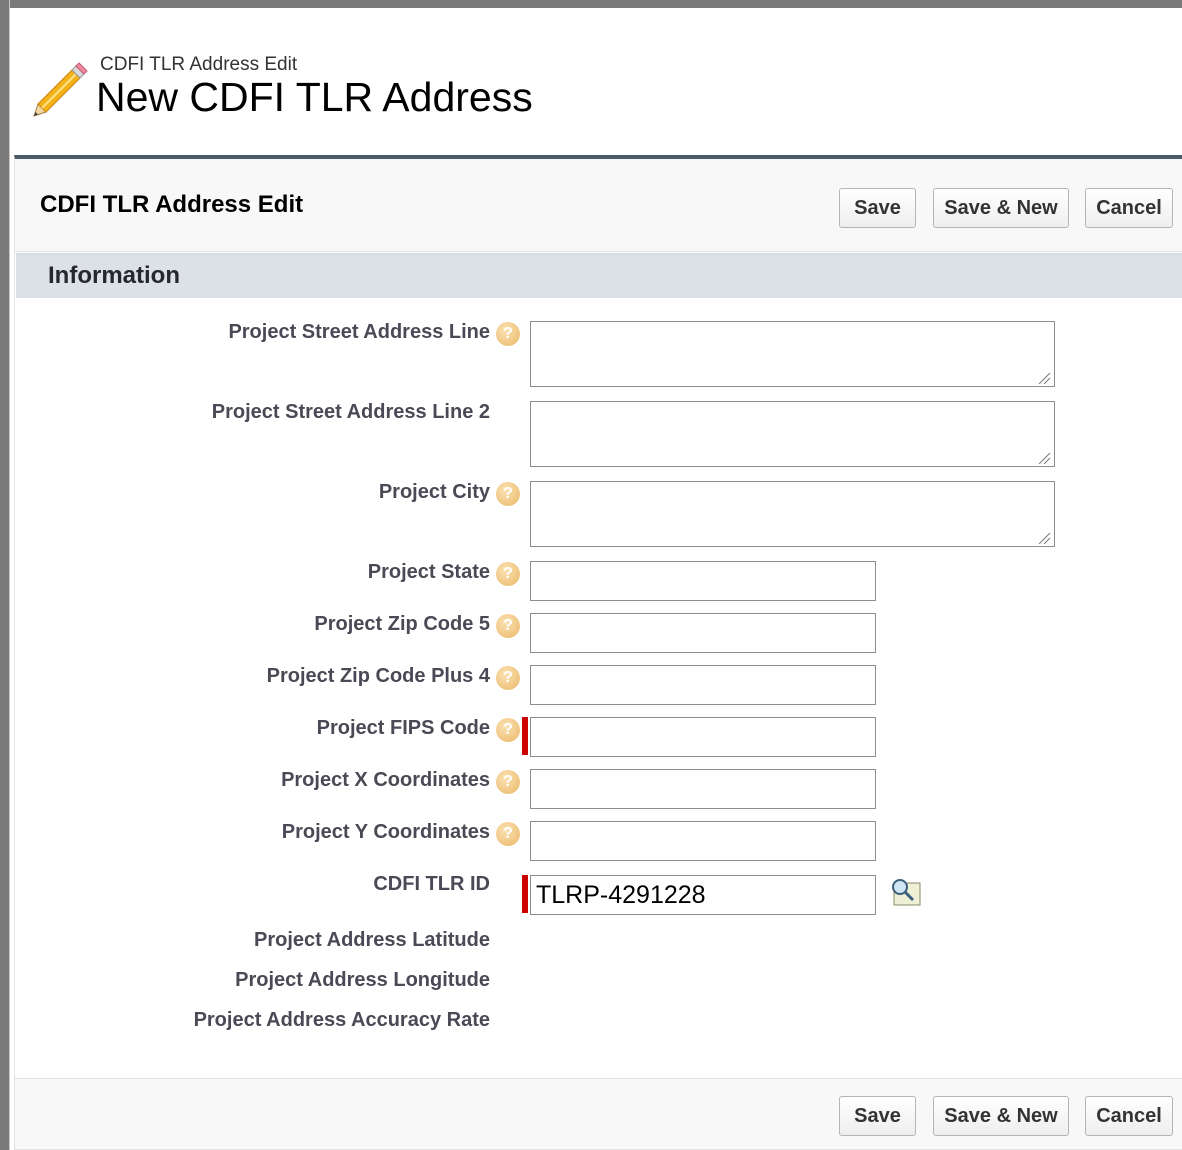 The width and height of the screenshot is (1182, 1150). I want to click on fips-label: Project FIPS Code, so click(403, 728).